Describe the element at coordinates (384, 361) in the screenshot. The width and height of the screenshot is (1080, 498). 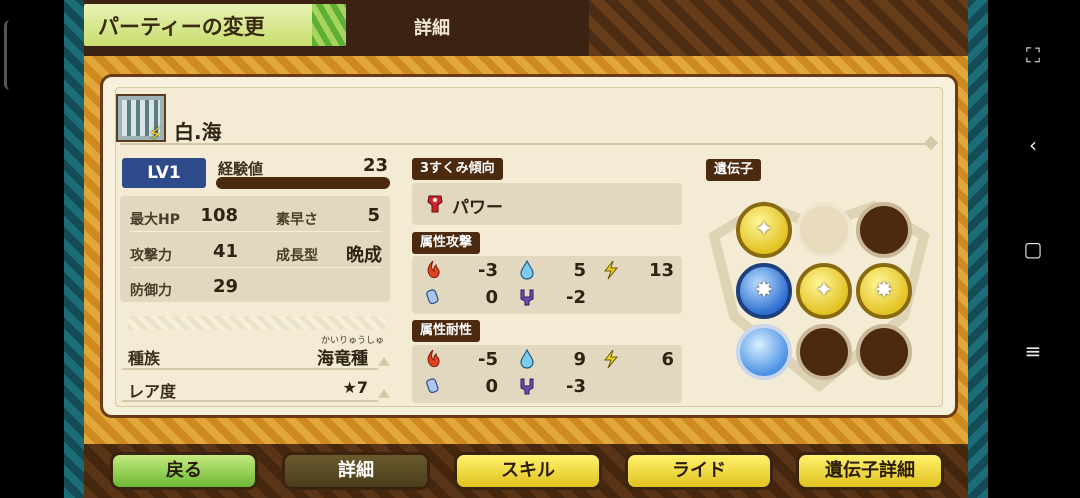
I see `species-triangle-icon` at that location.